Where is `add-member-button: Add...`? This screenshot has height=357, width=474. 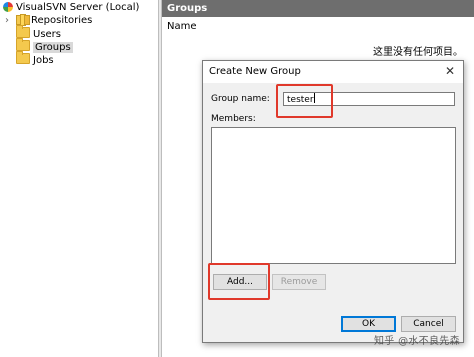
add-member-button: Add... is located at coordinates (240, 282).